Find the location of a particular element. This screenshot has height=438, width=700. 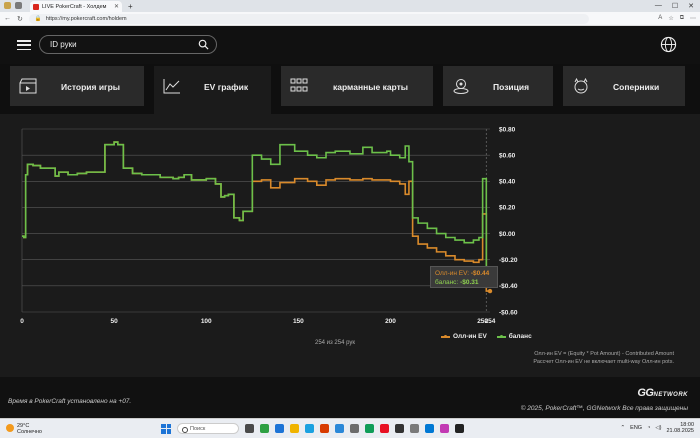

url-field: 🔒 https://my.pokercraft.com/holdem is located at coordinates (308, 18).